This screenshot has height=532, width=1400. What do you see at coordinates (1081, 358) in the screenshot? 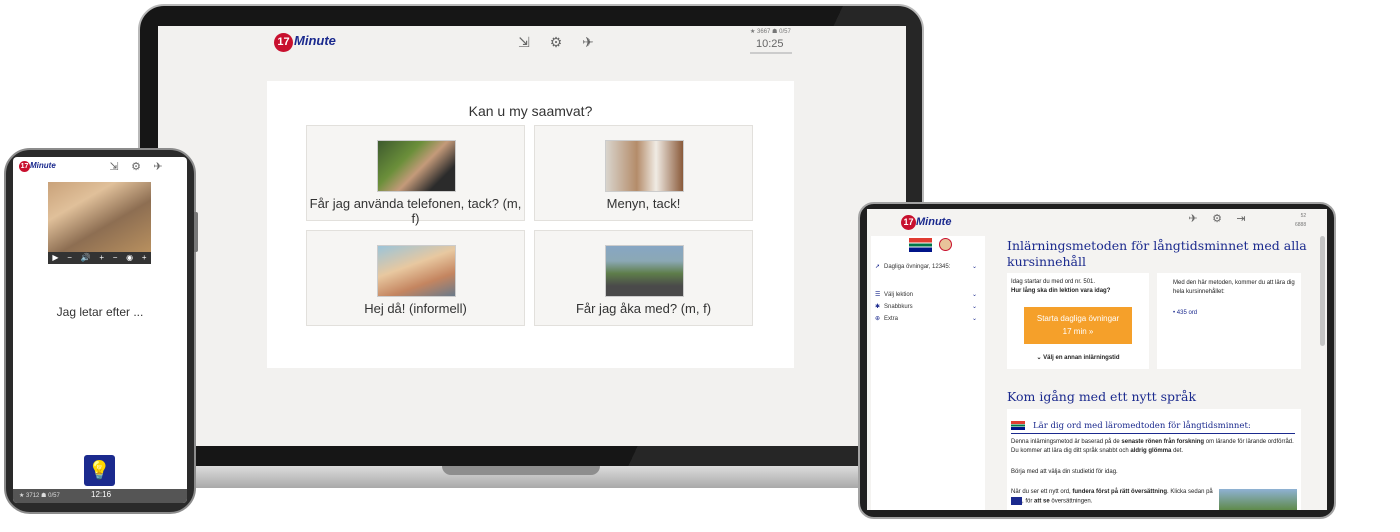
I see `other-time-label: Välj en annan inlärningstid` at bounding box center [1081, 358].